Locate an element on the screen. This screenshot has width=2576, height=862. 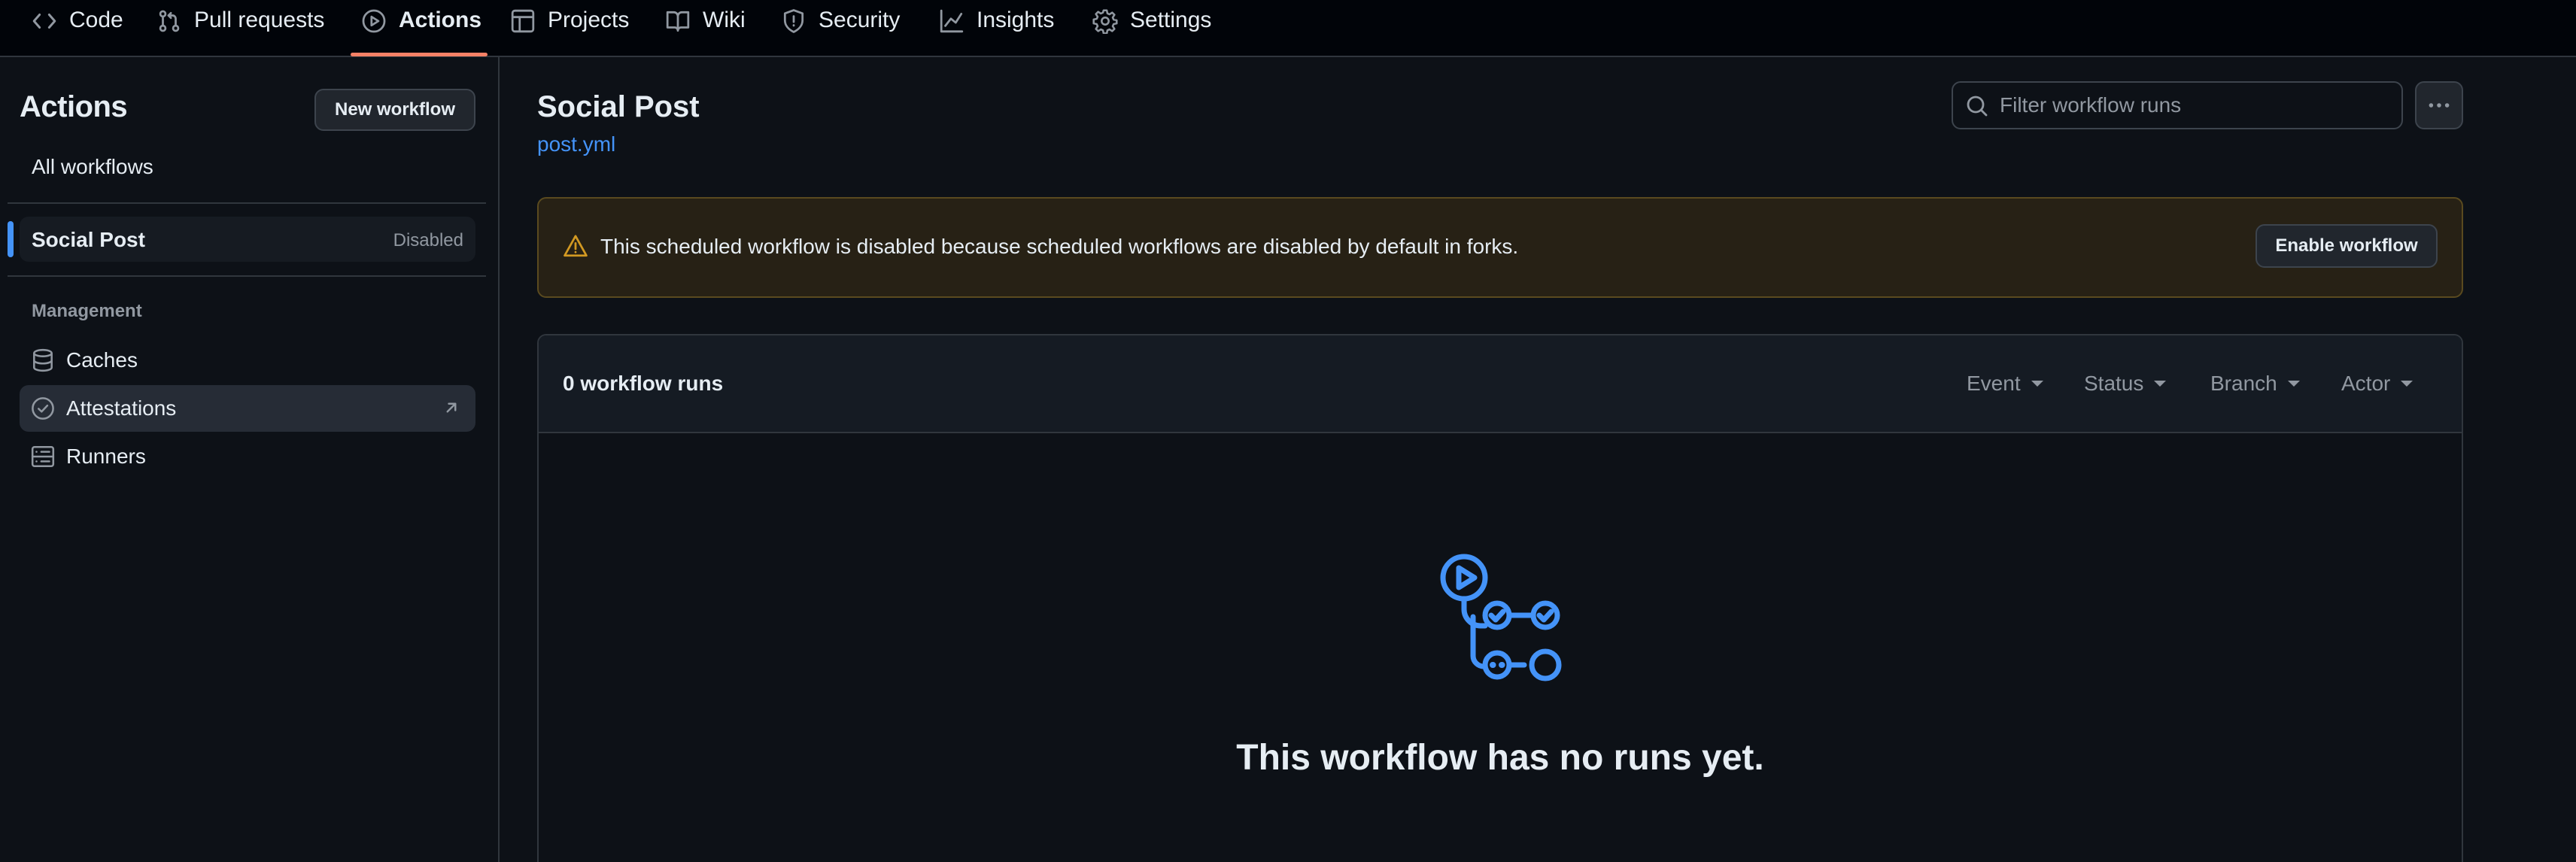
tab-code: Code is located at coordinates (77, 28).